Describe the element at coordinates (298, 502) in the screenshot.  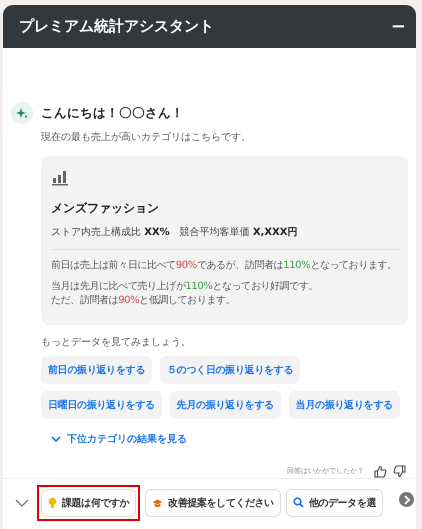
I see `search-icon` at that location.